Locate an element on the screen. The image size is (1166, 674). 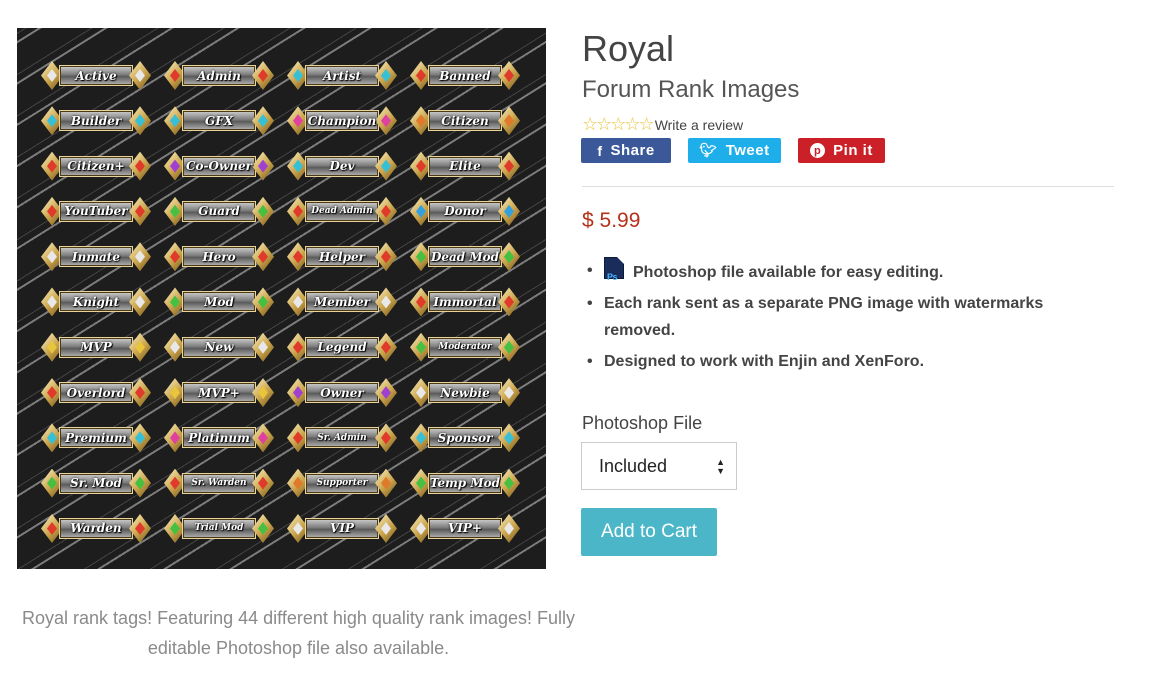
rank-label: Sr. Mod is located at coordinates (96, 483).